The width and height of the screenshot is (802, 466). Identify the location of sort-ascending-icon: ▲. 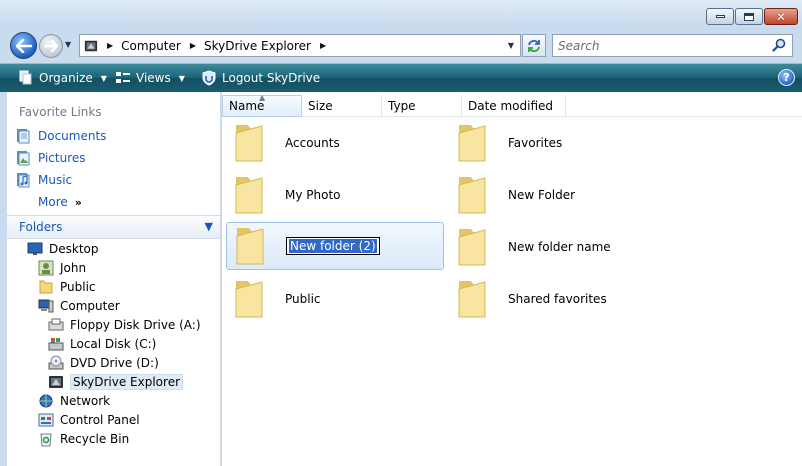
(262, 97).